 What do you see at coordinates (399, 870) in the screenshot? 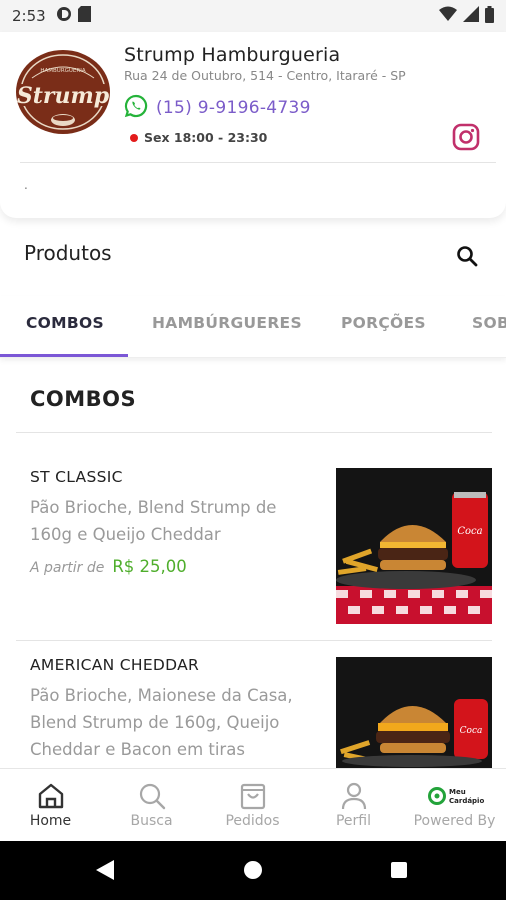
I see `recent-apps-icon` at bounding box center [399, 870].